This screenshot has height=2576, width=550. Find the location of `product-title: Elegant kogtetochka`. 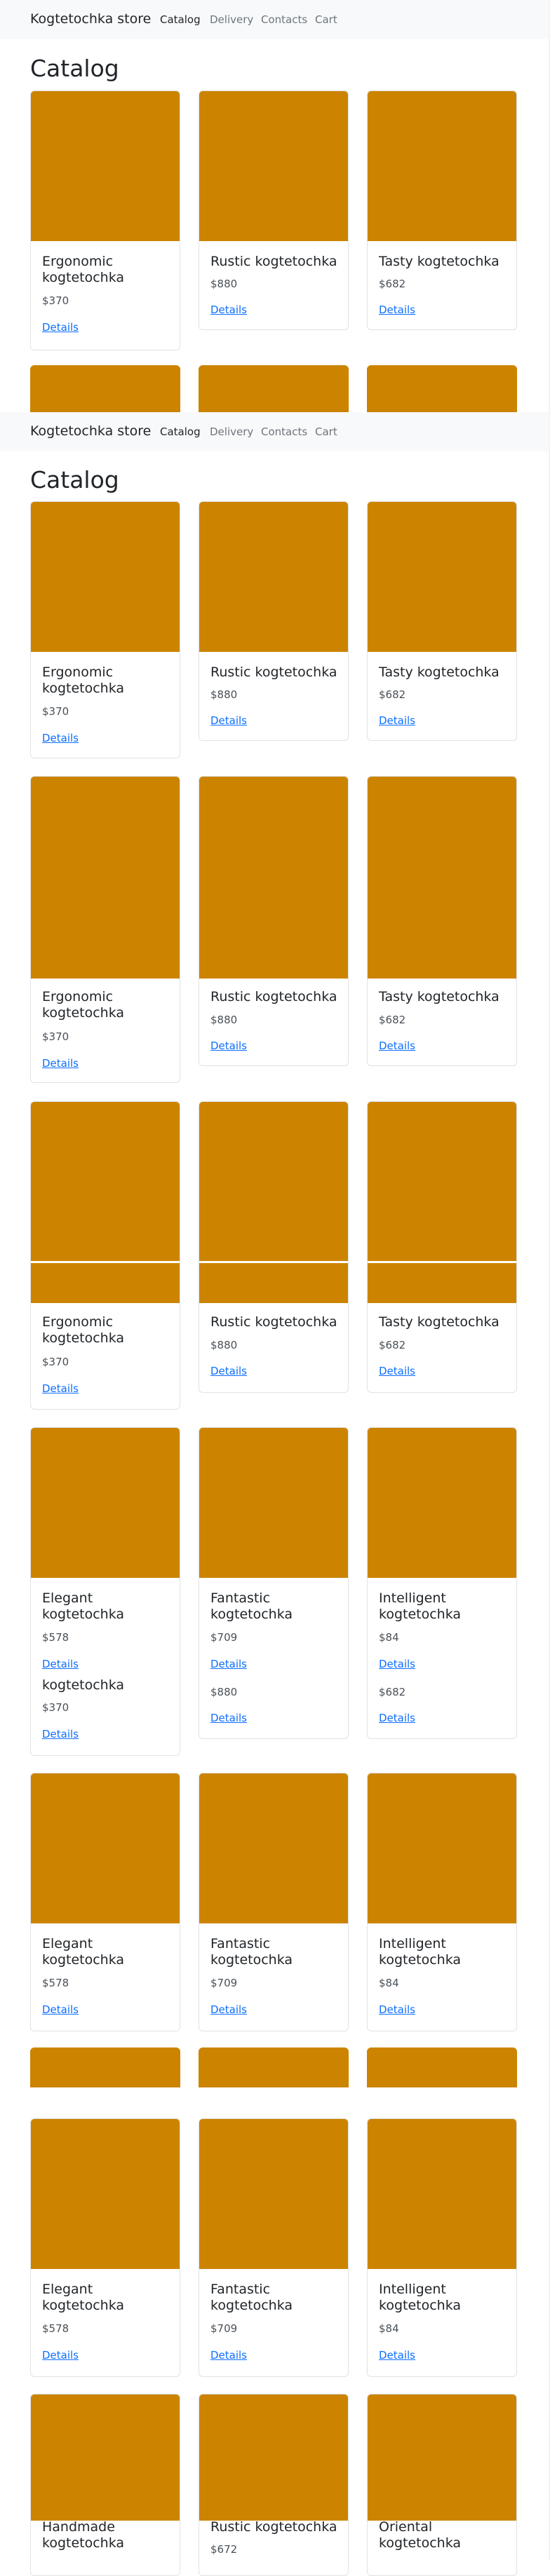

product-title: Elegant kogtetochka is located at coordinates (84, 1606).